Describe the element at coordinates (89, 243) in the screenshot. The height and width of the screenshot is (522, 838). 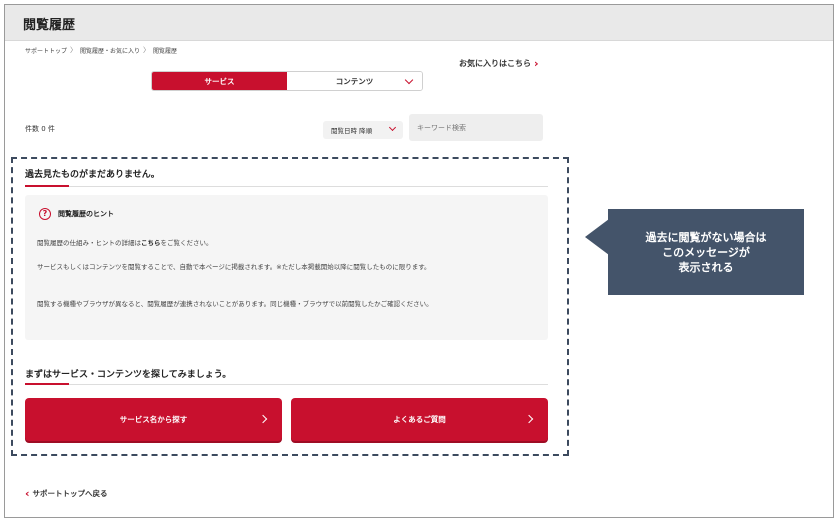
I see `hint-text: 閲覧履歴の仕組み・ヒントの詳細は` at that location.